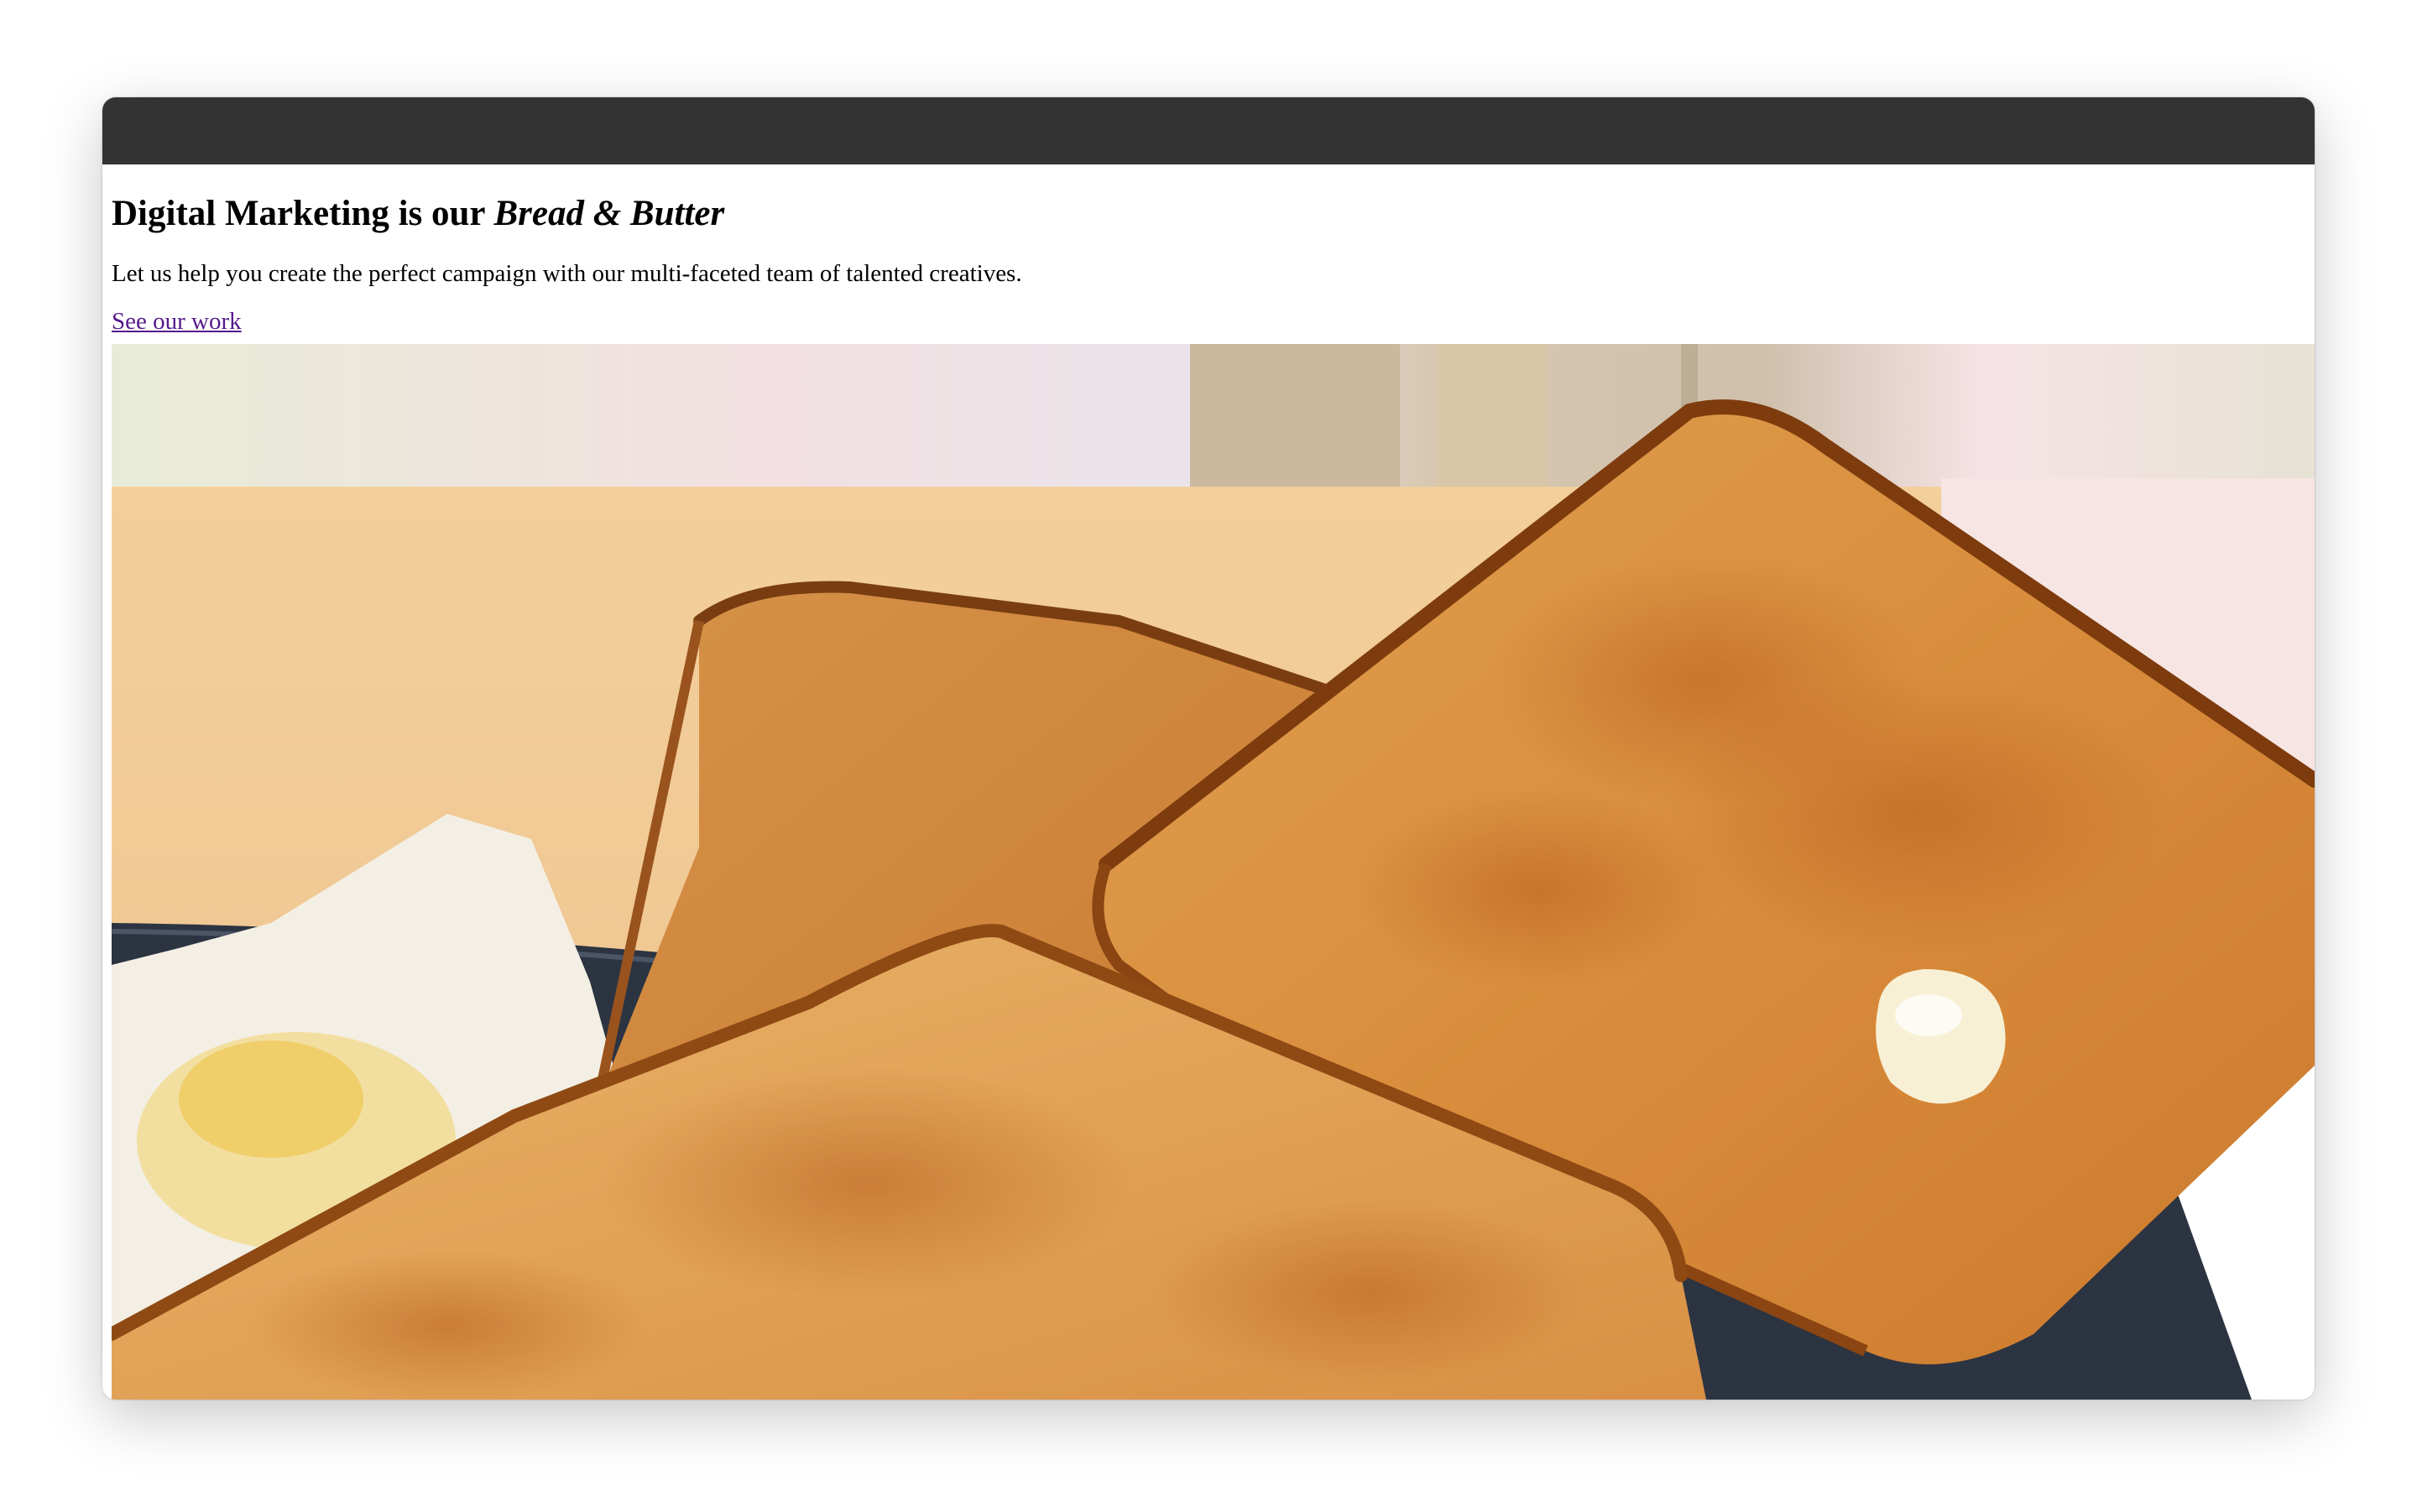  What do you see at coordinates (177, 321) in the screenshot?
I see `see-our-work-link: See our work` at bounding box center [177, 321].